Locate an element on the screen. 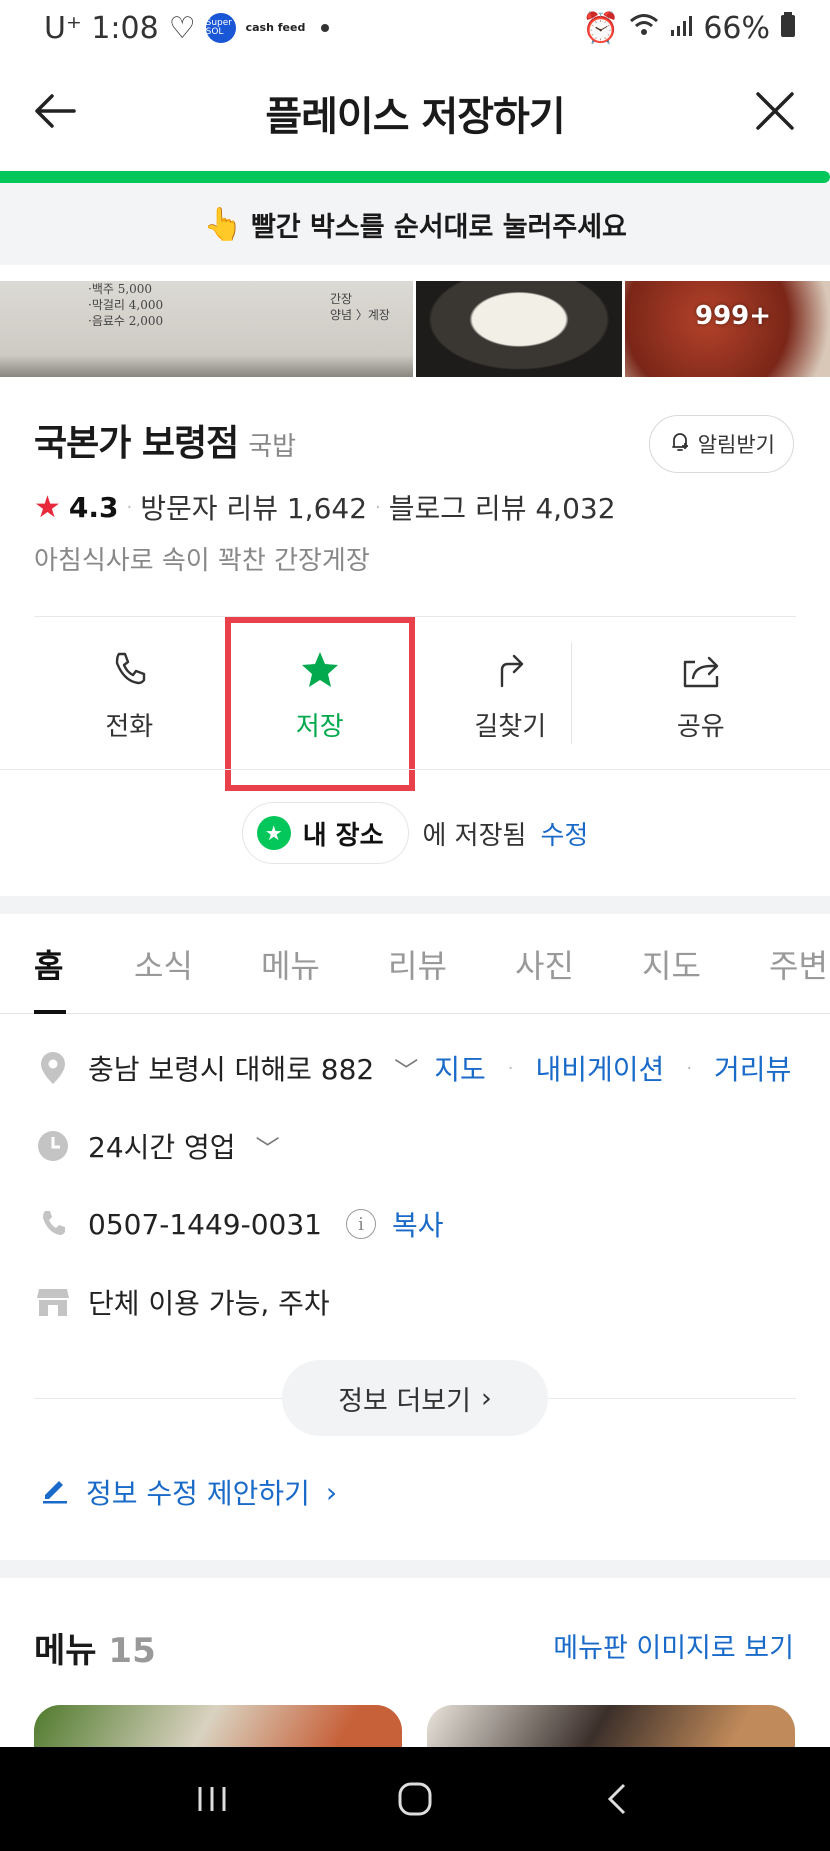 The width and height of the screenshot is (830, 1851). suggest-edit-label: 정보 수정 제안하기 is located at coordinates (198, 1493).